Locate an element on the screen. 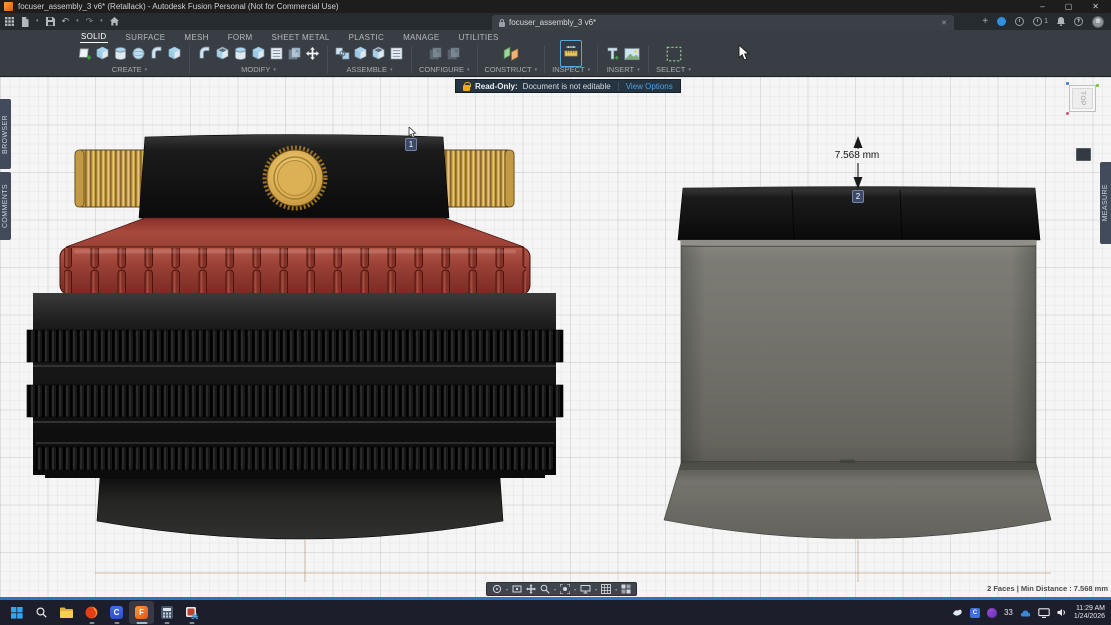 The image size is (1111, 625). browser-panel-tab: BROWSER is located at coordinates (5, 134).